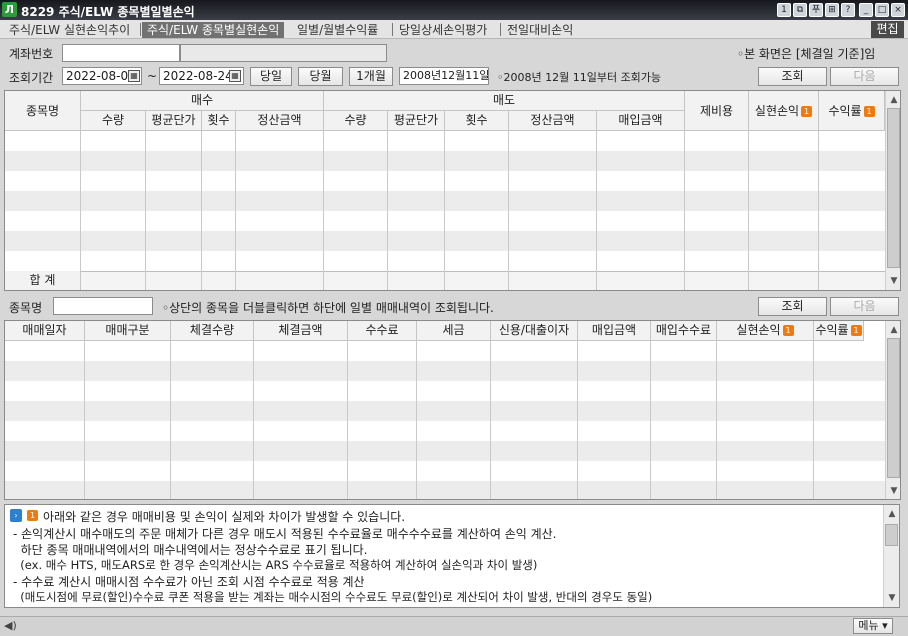 Image resolution: width=908 pixels, height=636 pixels. Describe the element at coordinates (44, 330) in the screenshot. I see `col-header-date-label: 매매일자` at that location.